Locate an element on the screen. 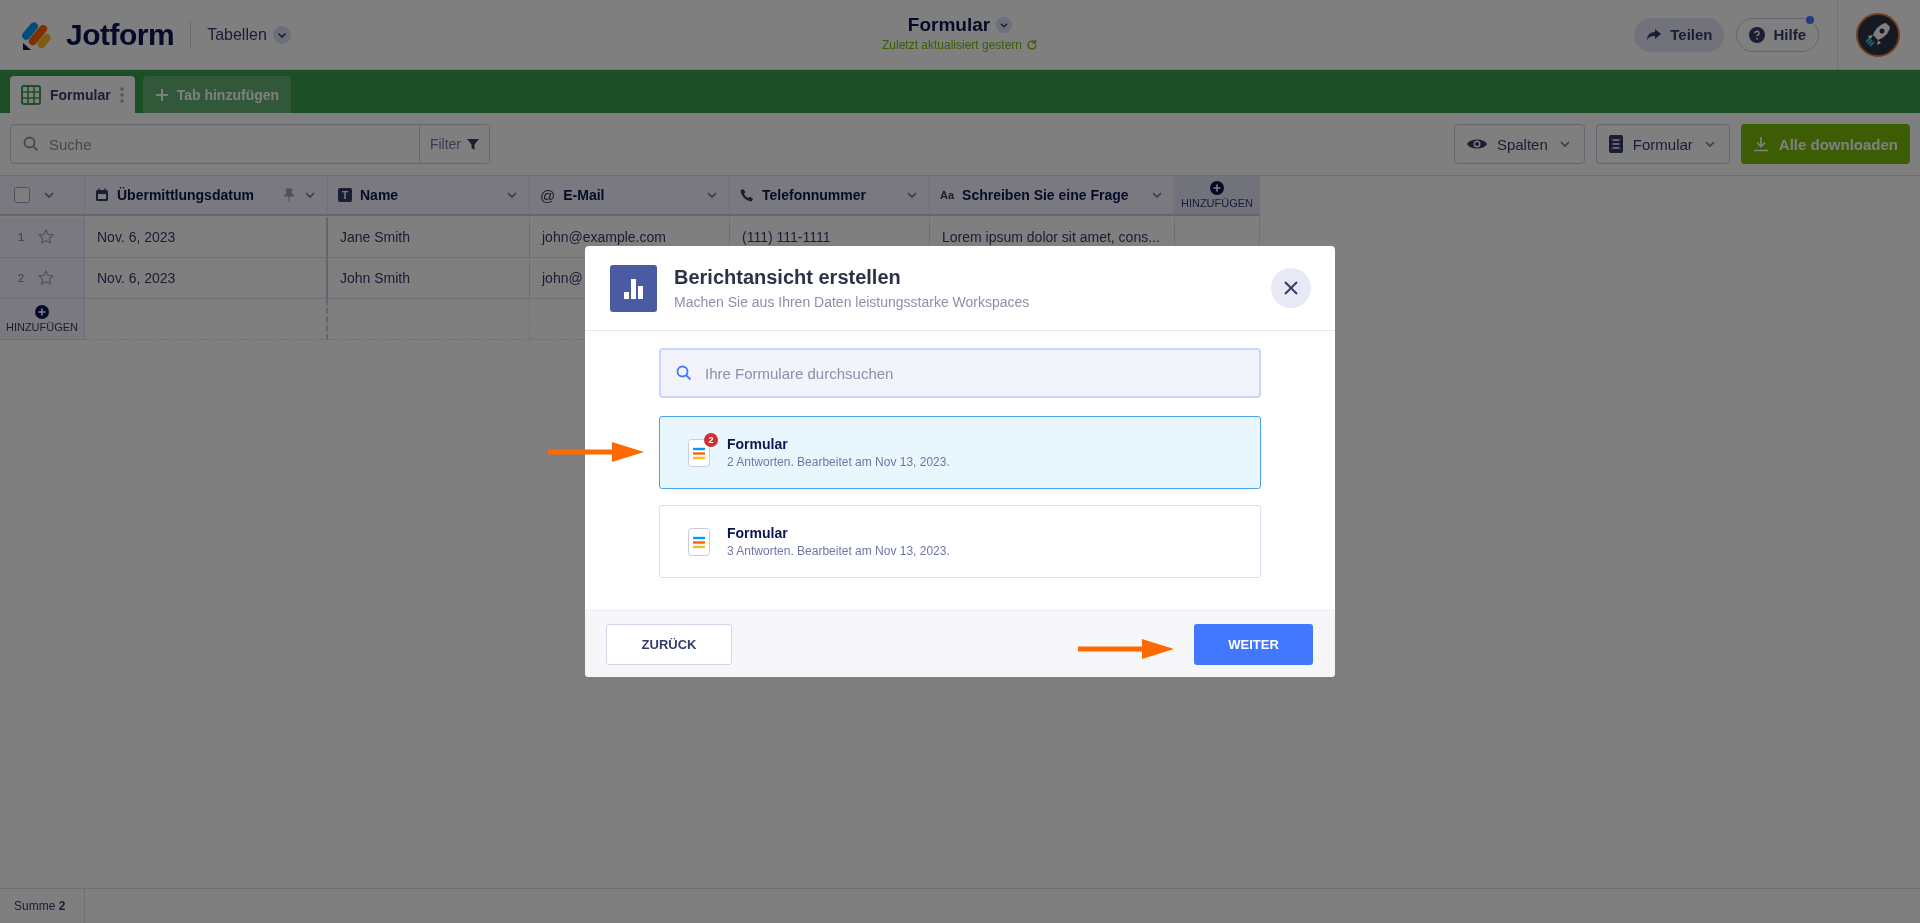  table-cell: (111) 111-1111 is located at coordinates (786, 237).